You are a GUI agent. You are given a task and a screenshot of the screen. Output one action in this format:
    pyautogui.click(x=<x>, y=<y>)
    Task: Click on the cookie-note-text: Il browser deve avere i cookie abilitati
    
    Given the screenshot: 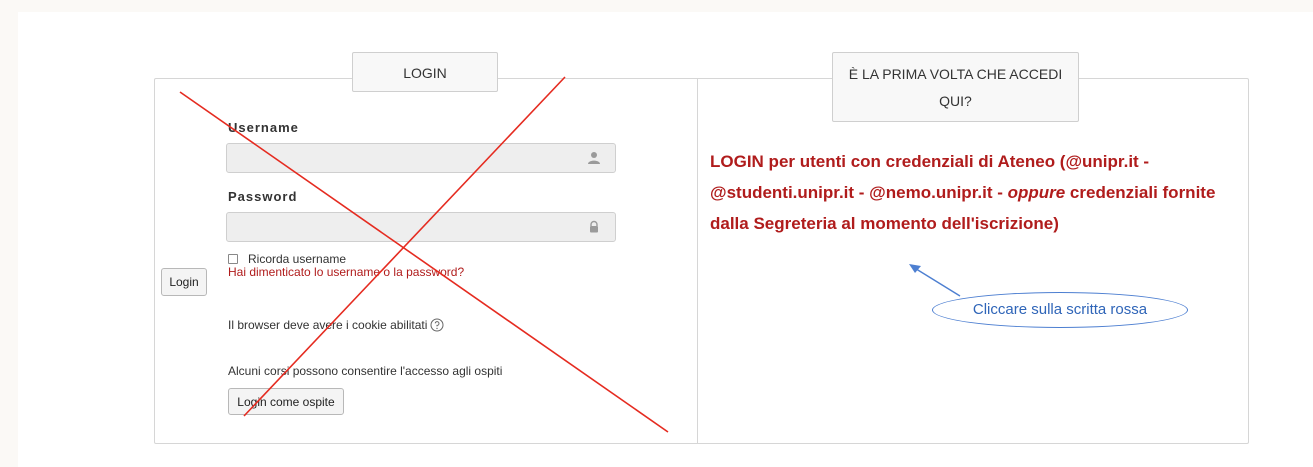 What is the action you would take?
    pyautogui.click(x=328, y=325)
    